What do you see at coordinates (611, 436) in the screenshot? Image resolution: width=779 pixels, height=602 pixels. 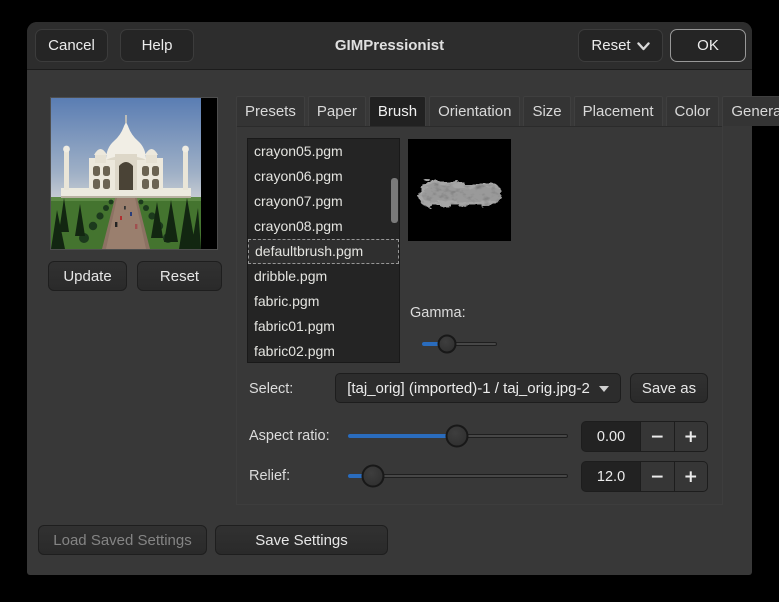 I see `aspect-ratio-value: 0.00` at bounding box center [611, 436].